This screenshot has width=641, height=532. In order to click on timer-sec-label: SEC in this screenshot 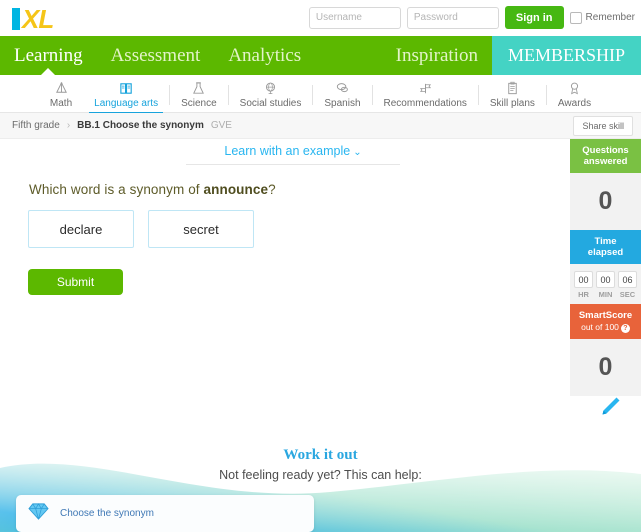, I will do `click(627, 294)`.